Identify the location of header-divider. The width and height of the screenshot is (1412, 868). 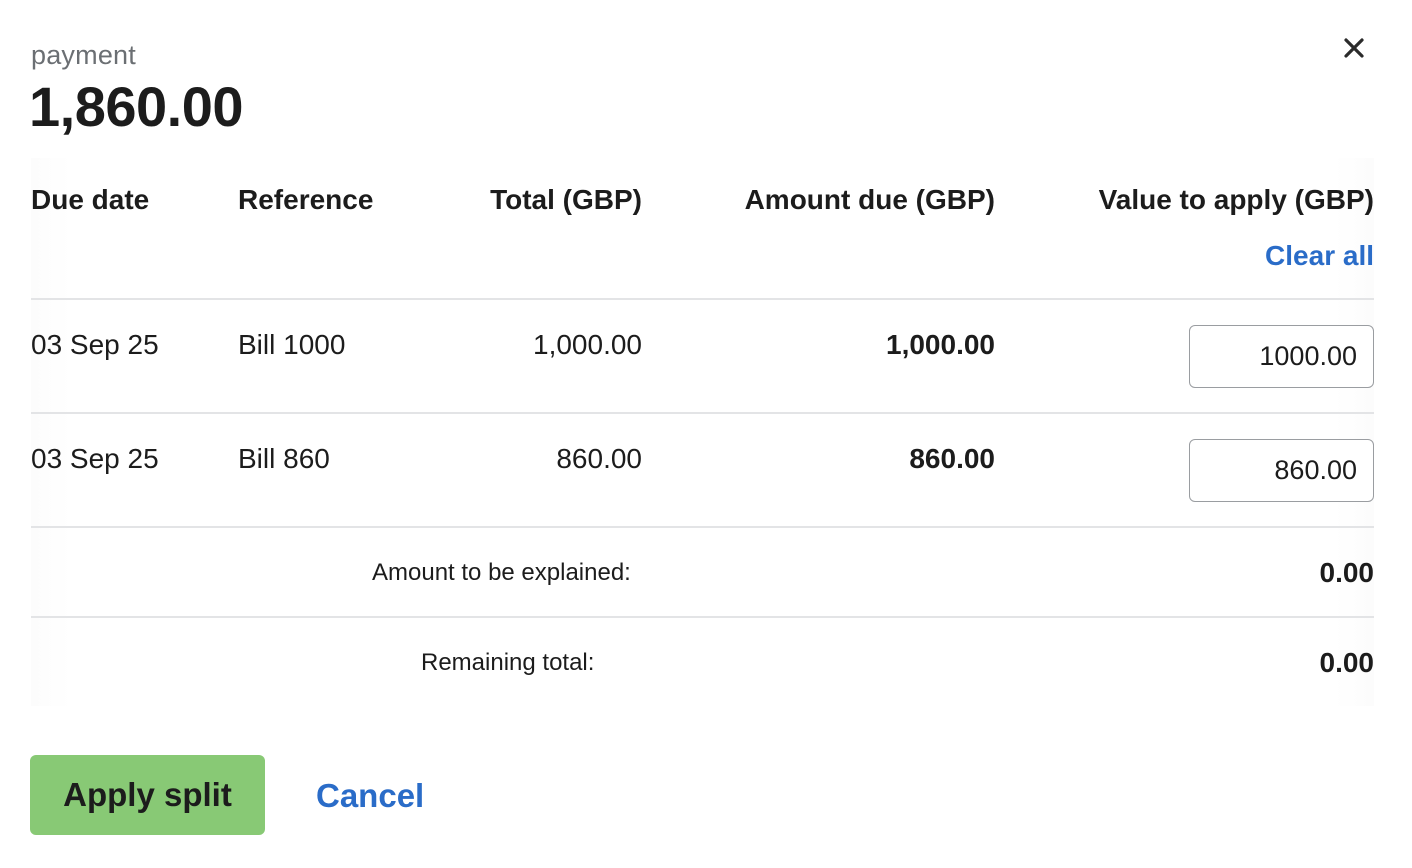
(702, 299).